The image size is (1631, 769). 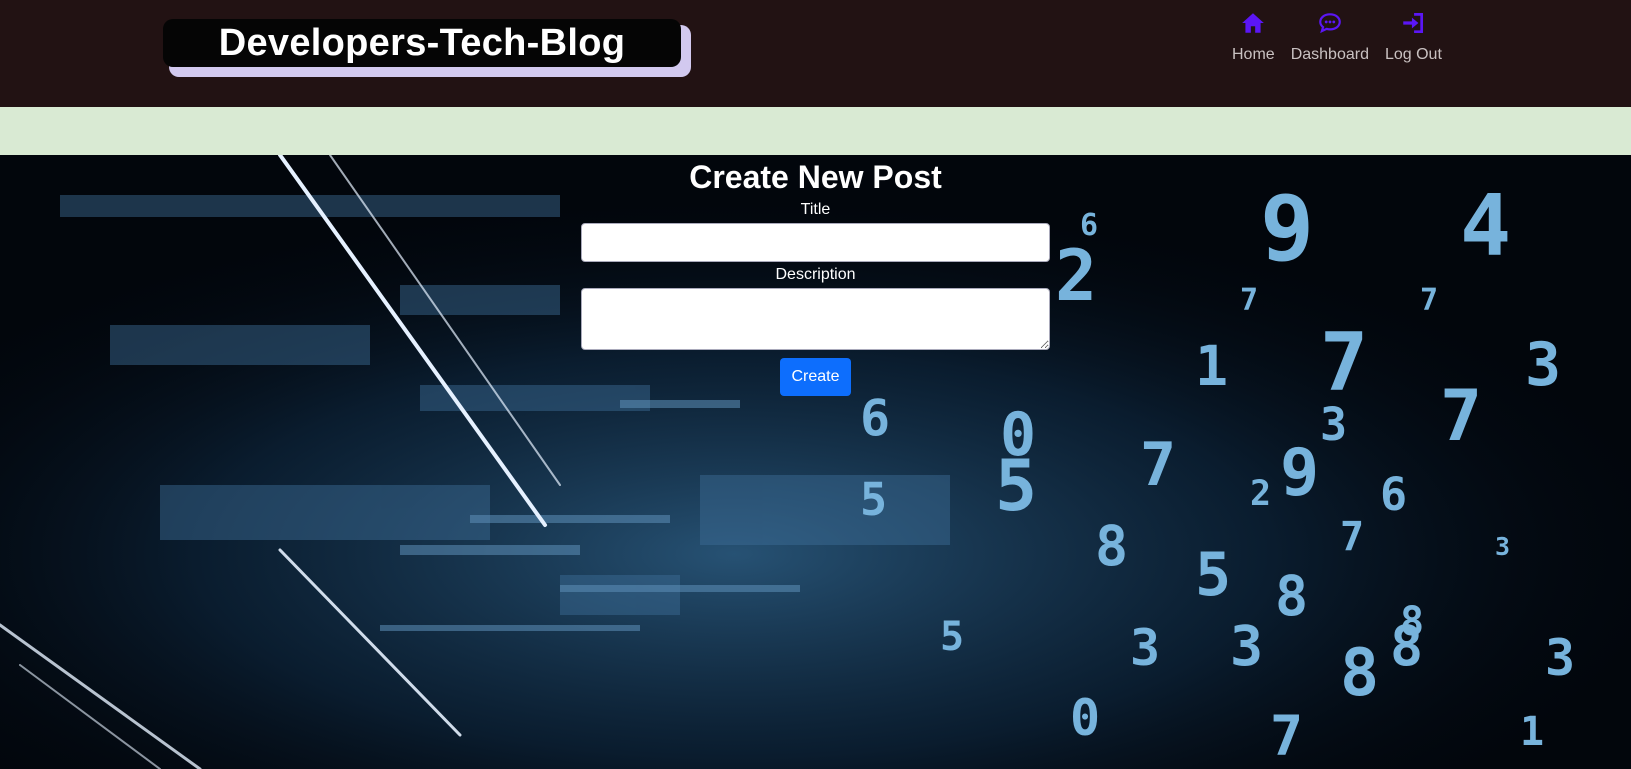 What do you see at coordinates (1085, 718) in the screenshot?
I see `svg-text: 0` at bounding box center [1085, 718].